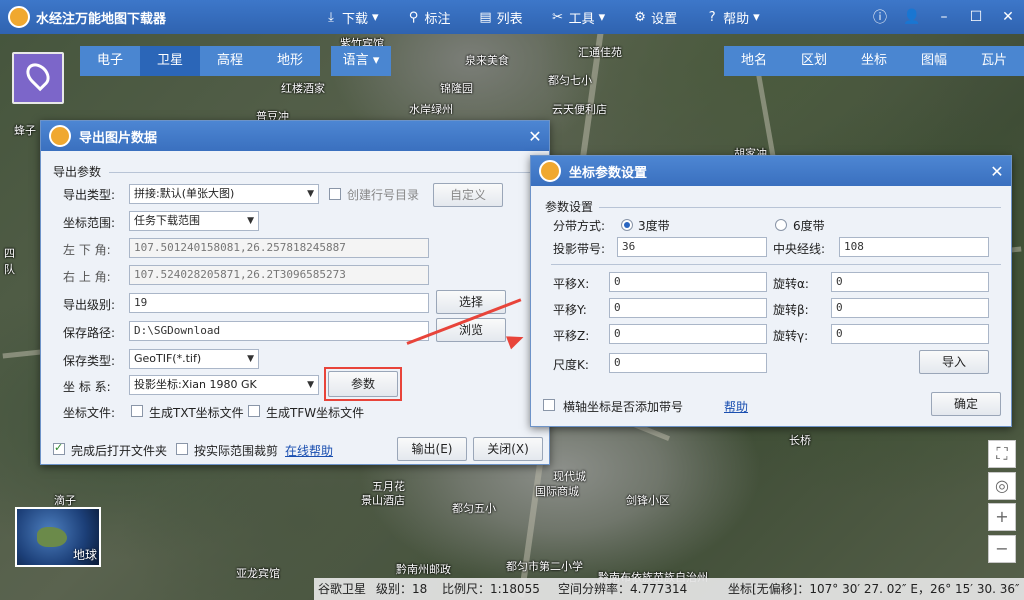  What do you see at coordinates (791, 284) in the screenshot?
I see `rx-label: 旋转α:` at bounding box center [791, 284].